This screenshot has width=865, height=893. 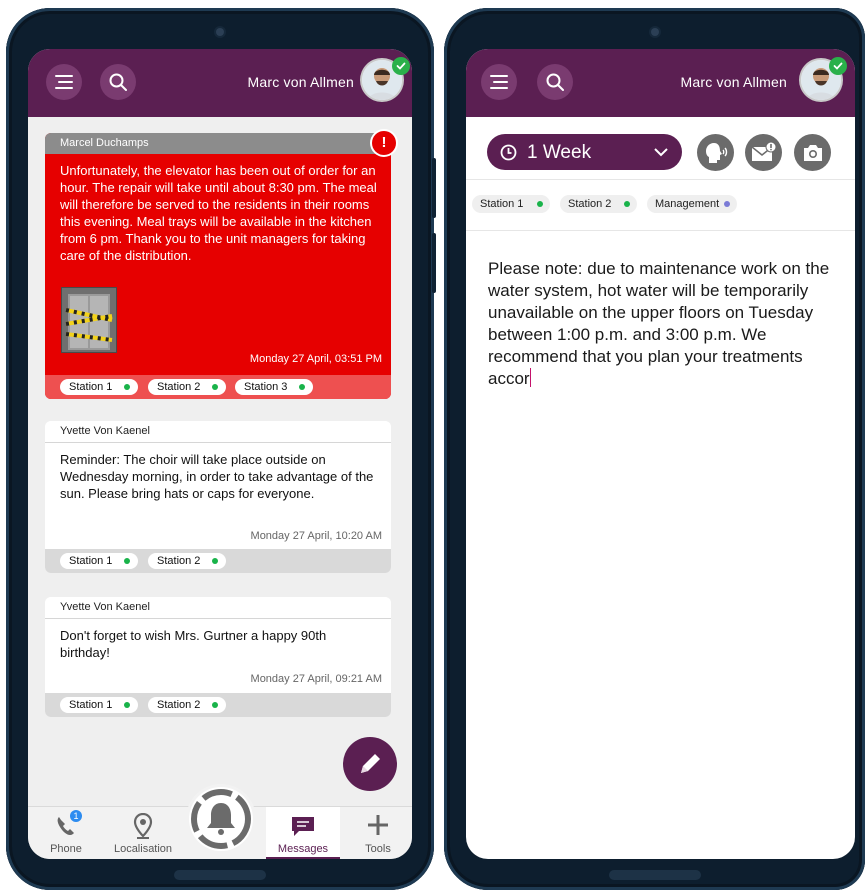 I want to click on nav-tools: Tools, so click(x=378, y=833).